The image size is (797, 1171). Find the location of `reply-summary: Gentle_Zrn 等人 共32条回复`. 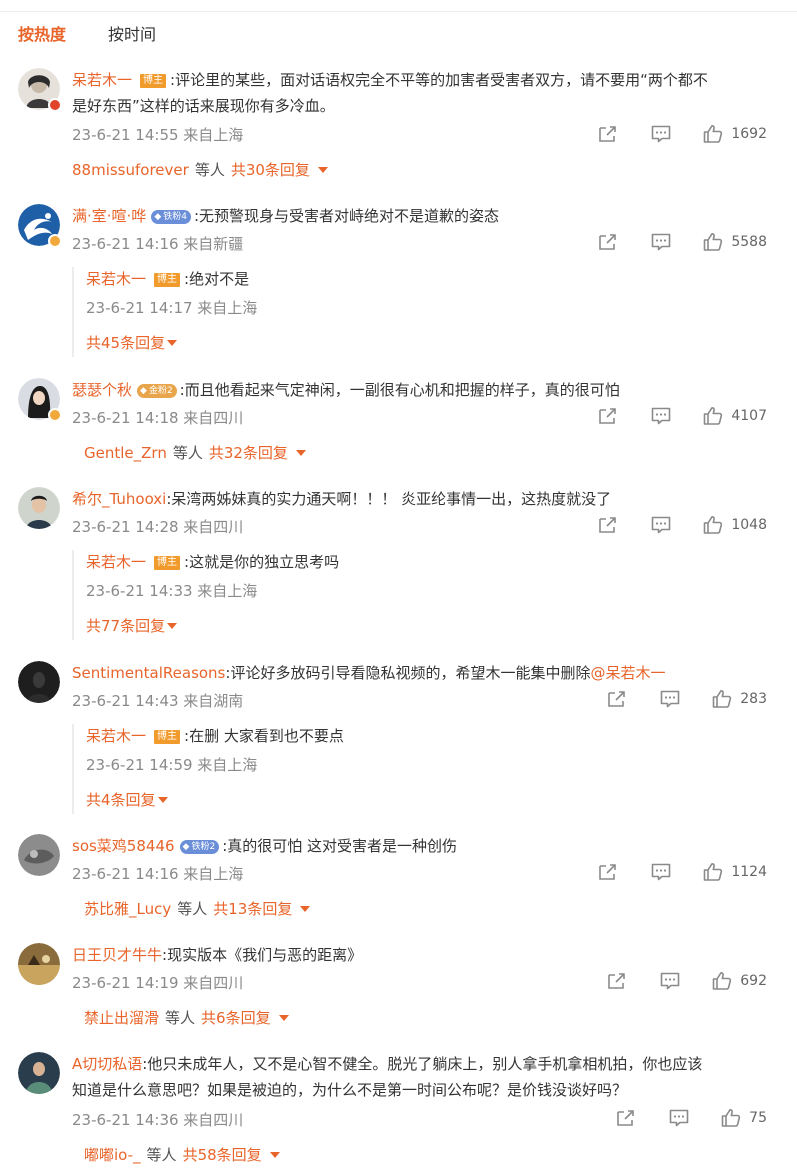

reply-summary: Gentle_Zrn 等人 共32条回复 is located at coordinates (195, 453).